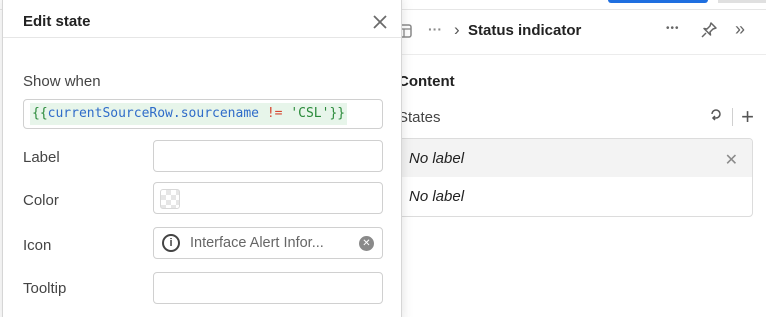 This screenshot has width=766, height=317. What do you see at coordinates (380, 20) in the screenshot?
I see `close-popover-button` at bounding box center [380, 20].